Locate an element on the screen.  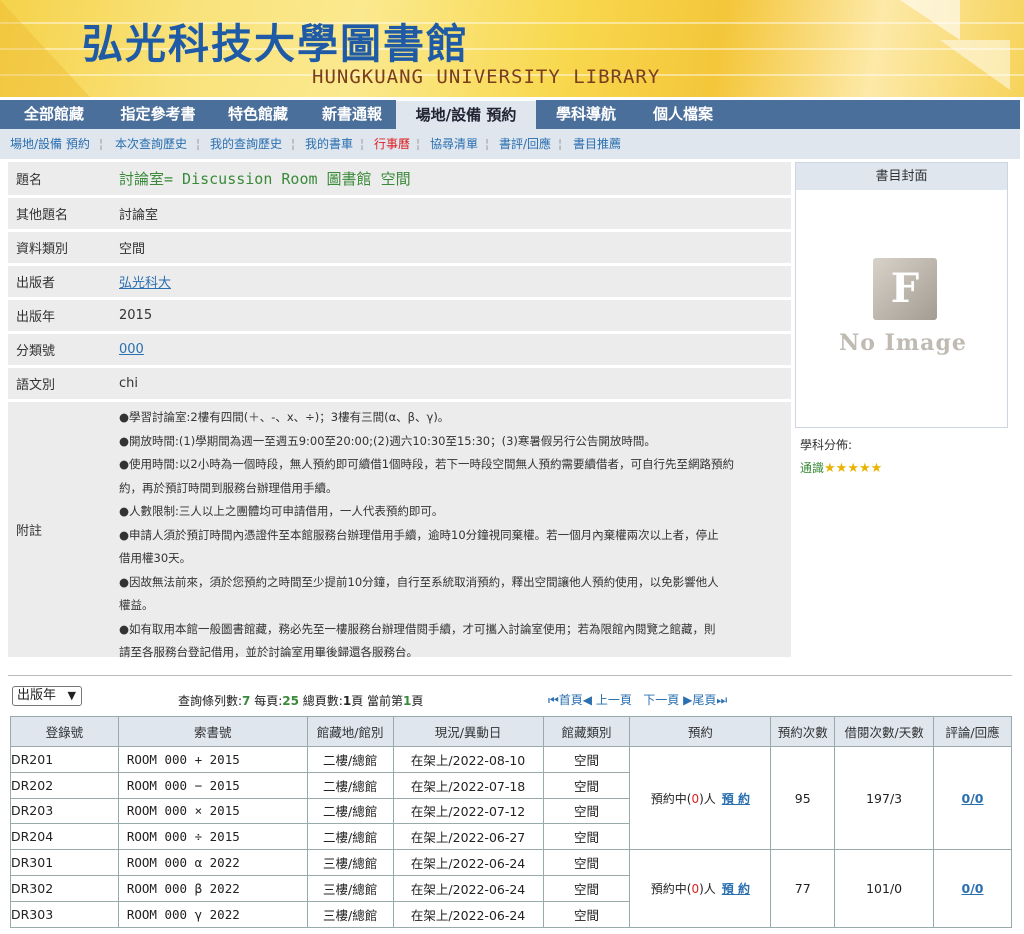
subject-label: 學科分佈: is located at coordinates (826, 445).